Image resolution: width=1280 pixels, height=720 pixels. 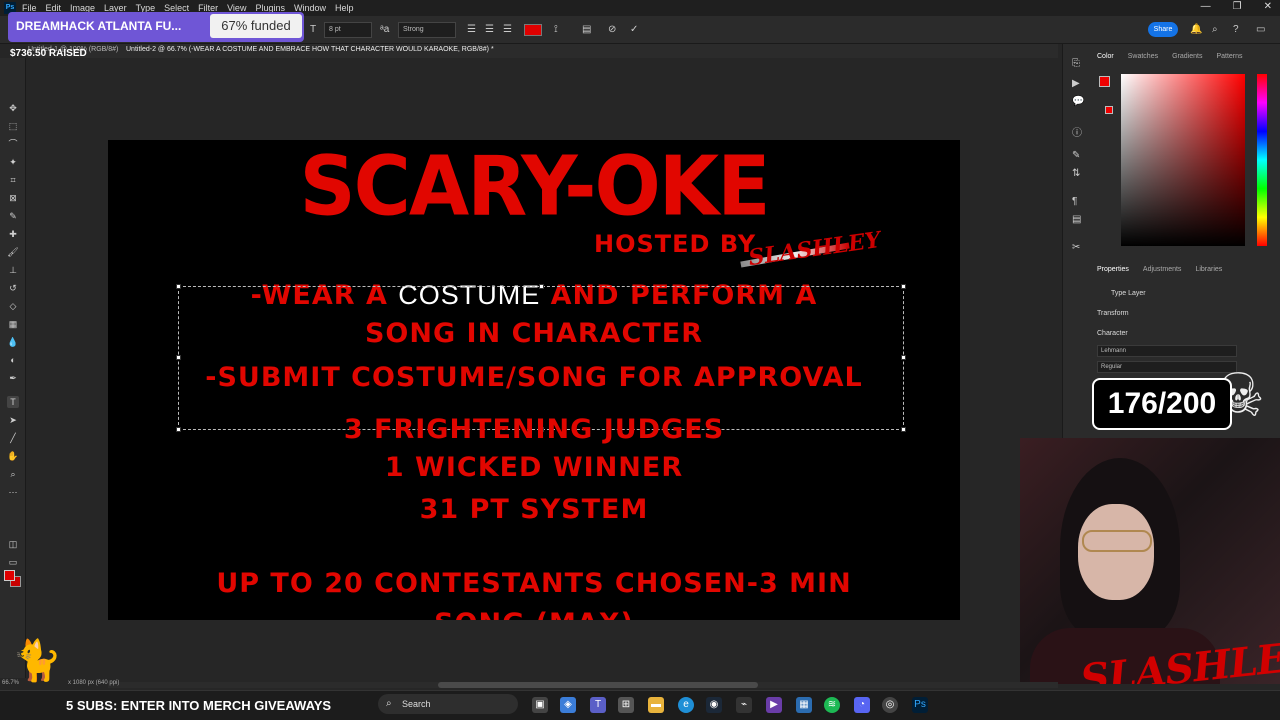 What do you see at coordinates (344, 8) in the screenshot?
I see `menu-help: Help` at bounding box center [344, 8].